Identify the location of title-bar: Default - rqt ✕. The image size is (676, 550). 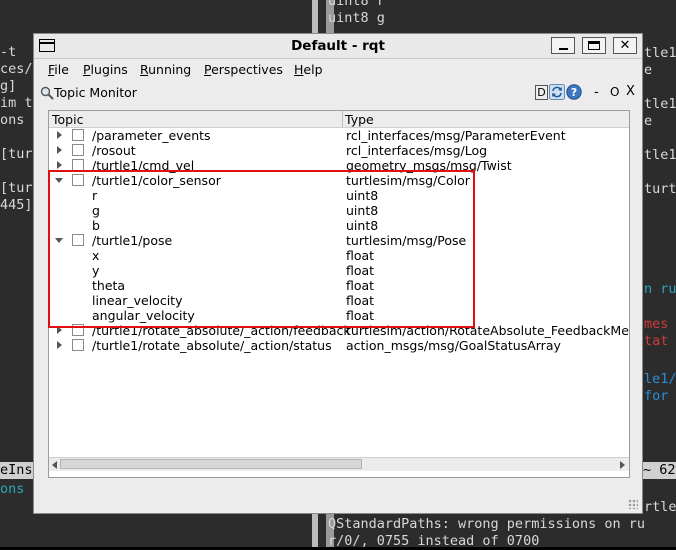
(338, 46).